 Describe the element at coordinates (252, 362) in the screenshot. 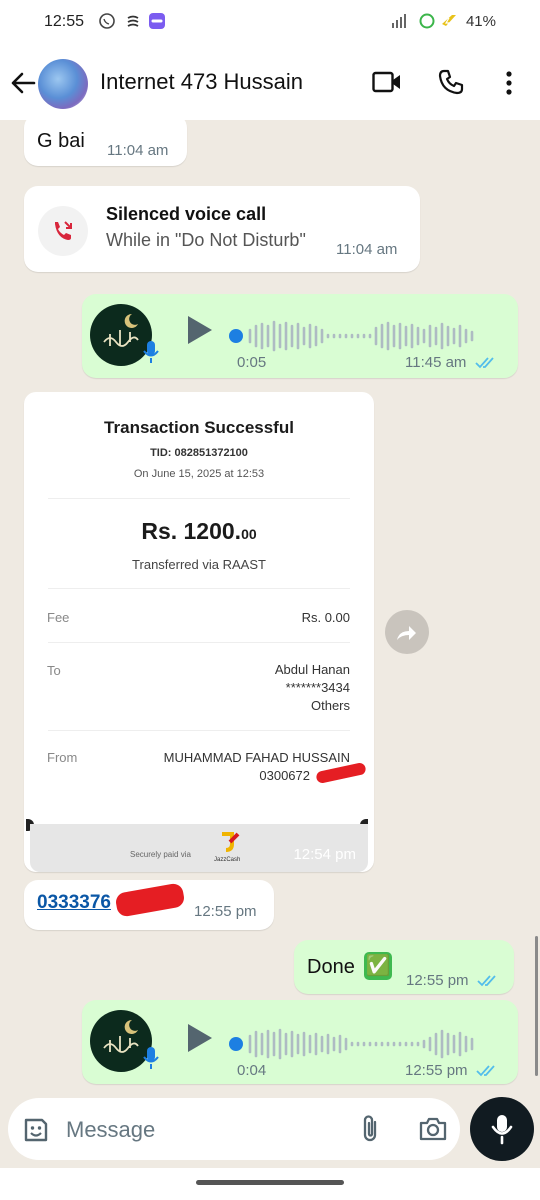

I see `voice-duration: 0:05` at that location.